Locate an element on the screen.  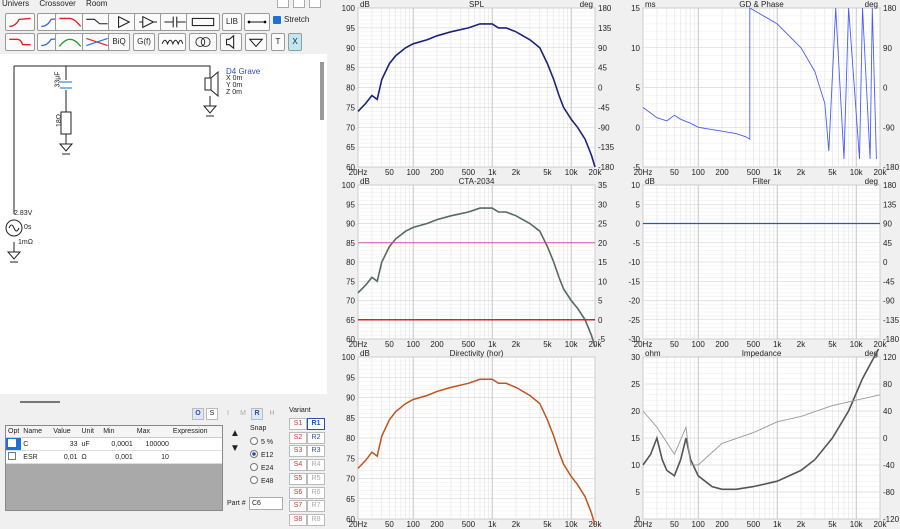
chart-title: Filter is located at coordinates (762, 181).